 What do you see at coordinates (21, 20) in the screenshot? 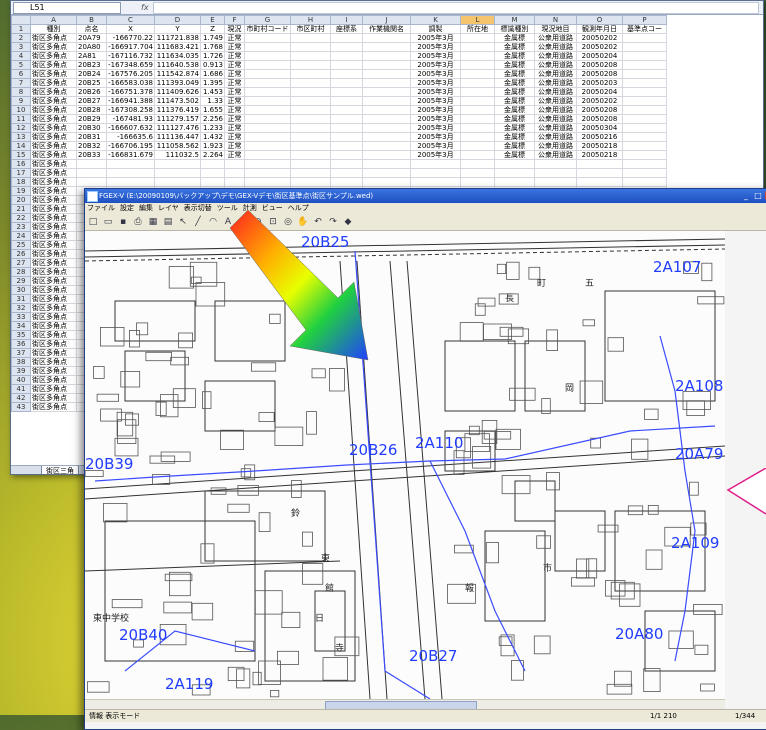
I see `corner-cell` at bounding box center [21, 20].